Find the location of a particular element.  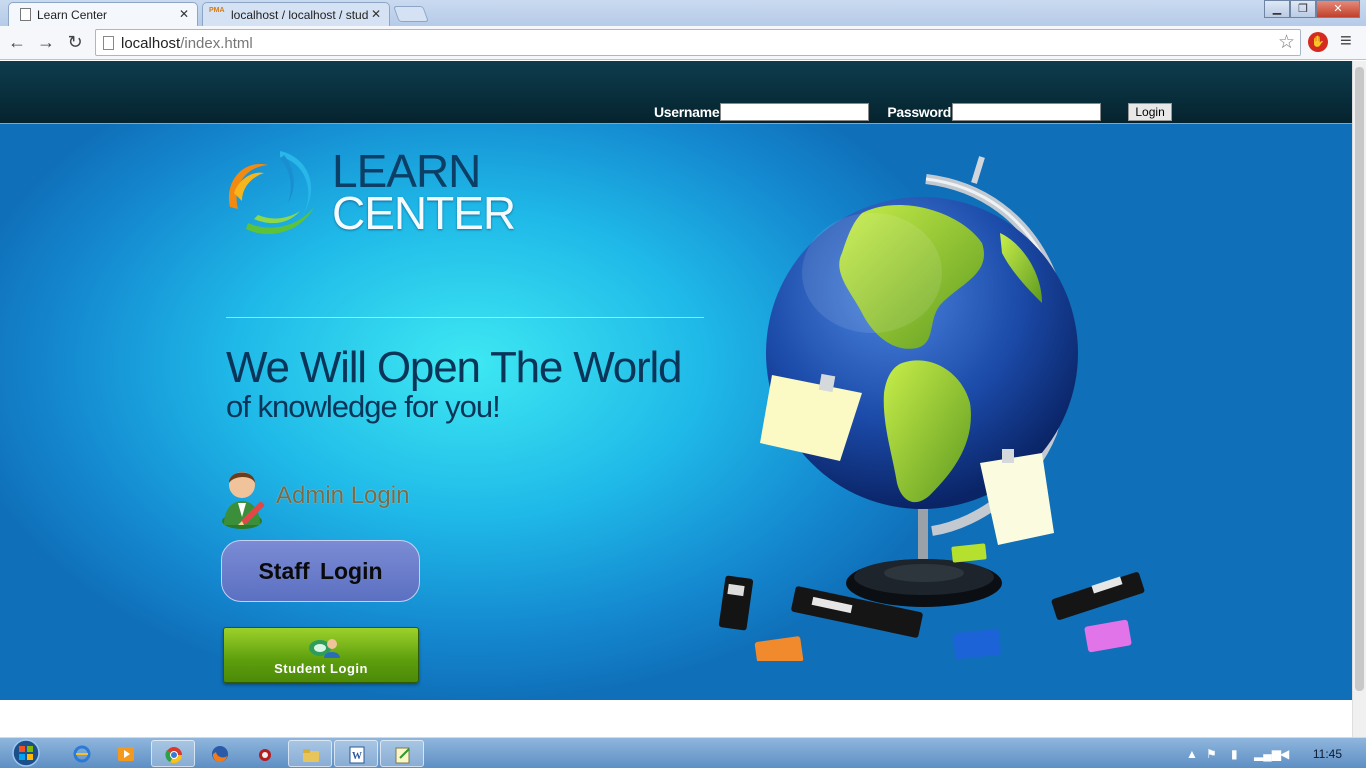

logo-swirl-icon is located at coordinates (271, 193).